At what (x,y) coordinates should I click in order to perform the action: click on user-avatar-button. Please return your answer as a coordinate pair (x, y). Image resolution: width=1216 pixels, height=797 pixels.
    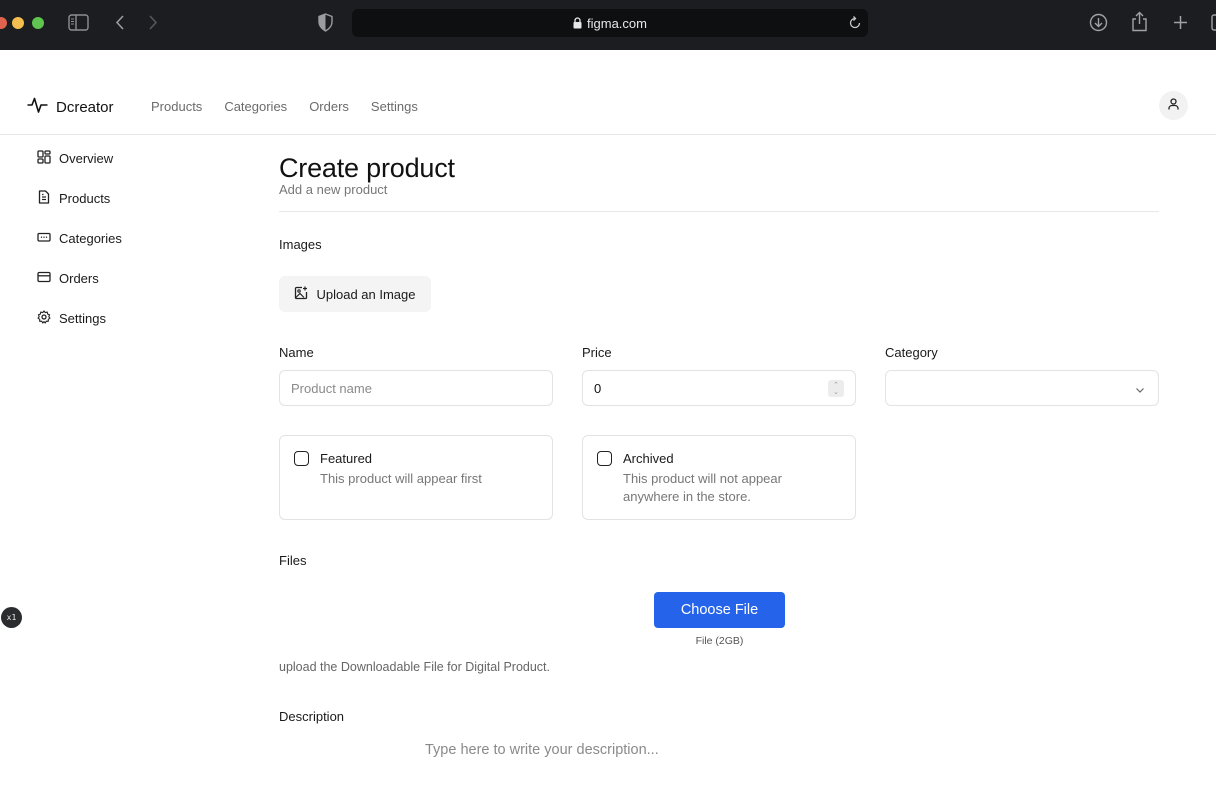
    Looking at the image, I should click on (1173, 105).